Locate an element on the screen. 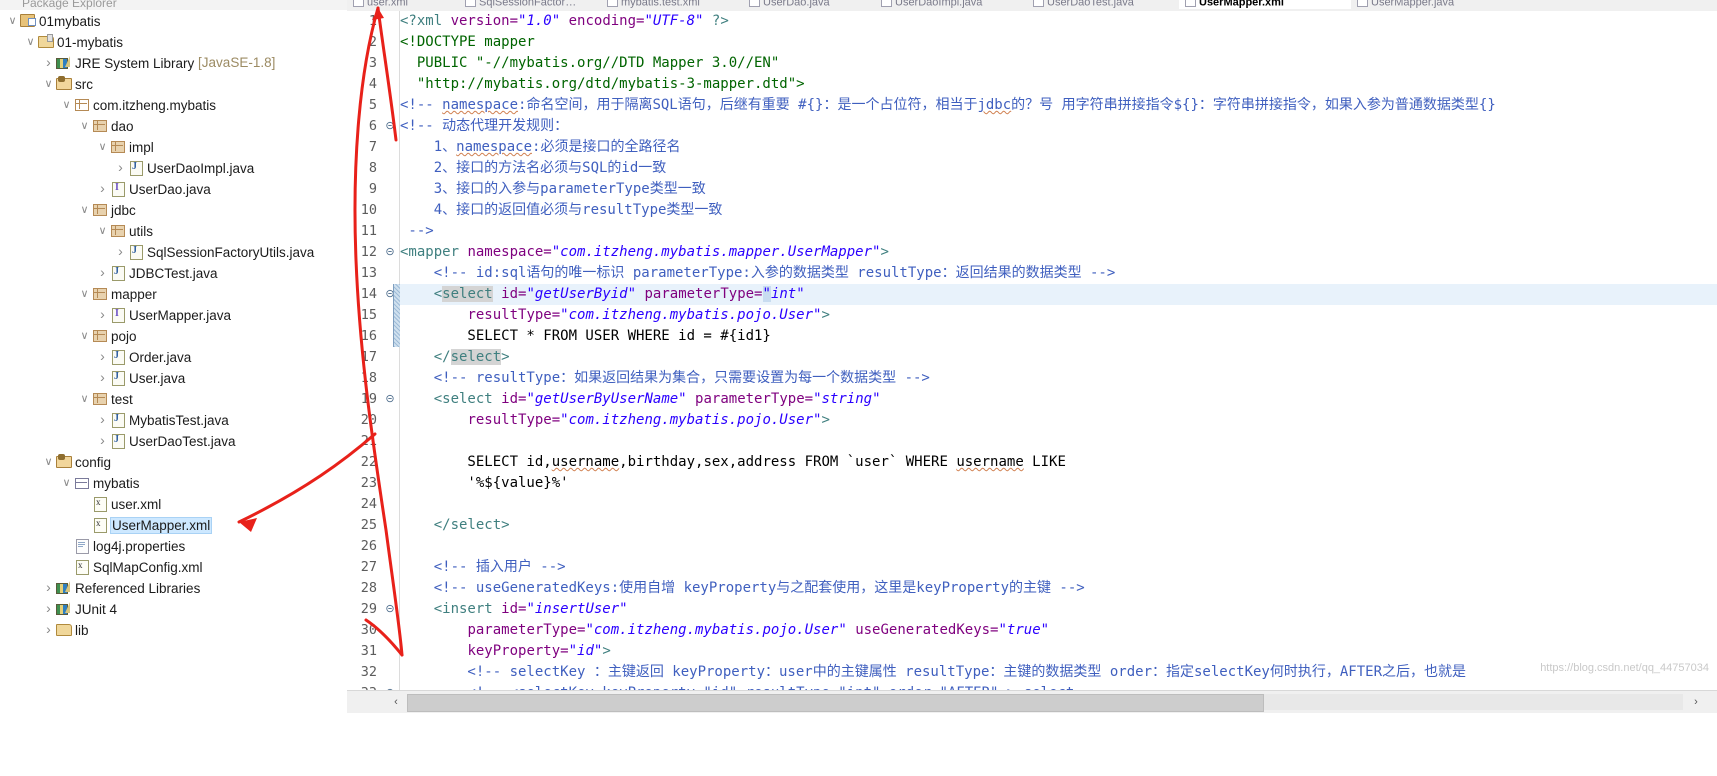  tree-item-log4j-properties: log4j.properties is located at coordinates (173, 545).